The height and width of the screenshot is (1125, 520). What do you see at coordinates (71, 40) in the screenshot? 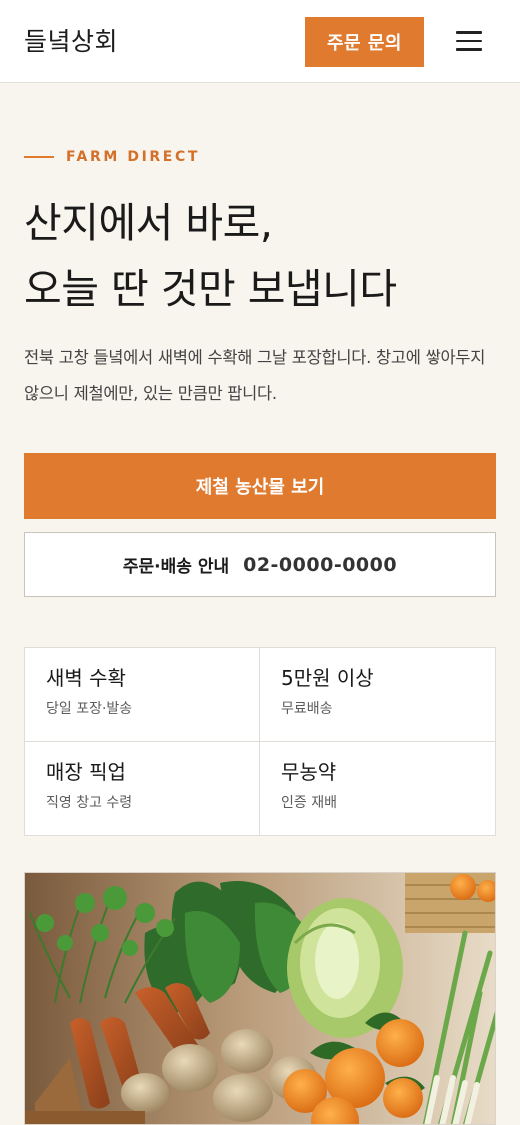
I see `site-logo: 들녘상회` at bounding box center [71, 40].